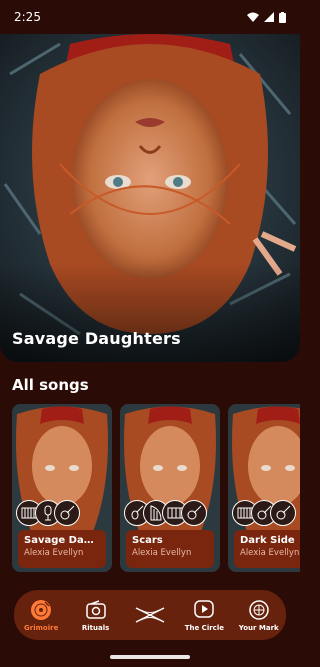  I want to click on status-icons, so click(266, 17).